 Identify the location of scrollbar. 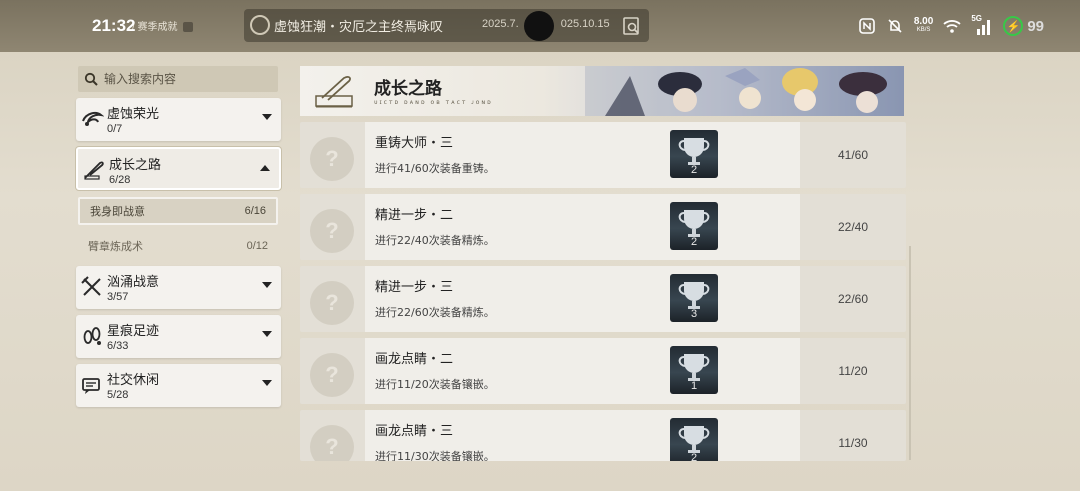
(910, 353).